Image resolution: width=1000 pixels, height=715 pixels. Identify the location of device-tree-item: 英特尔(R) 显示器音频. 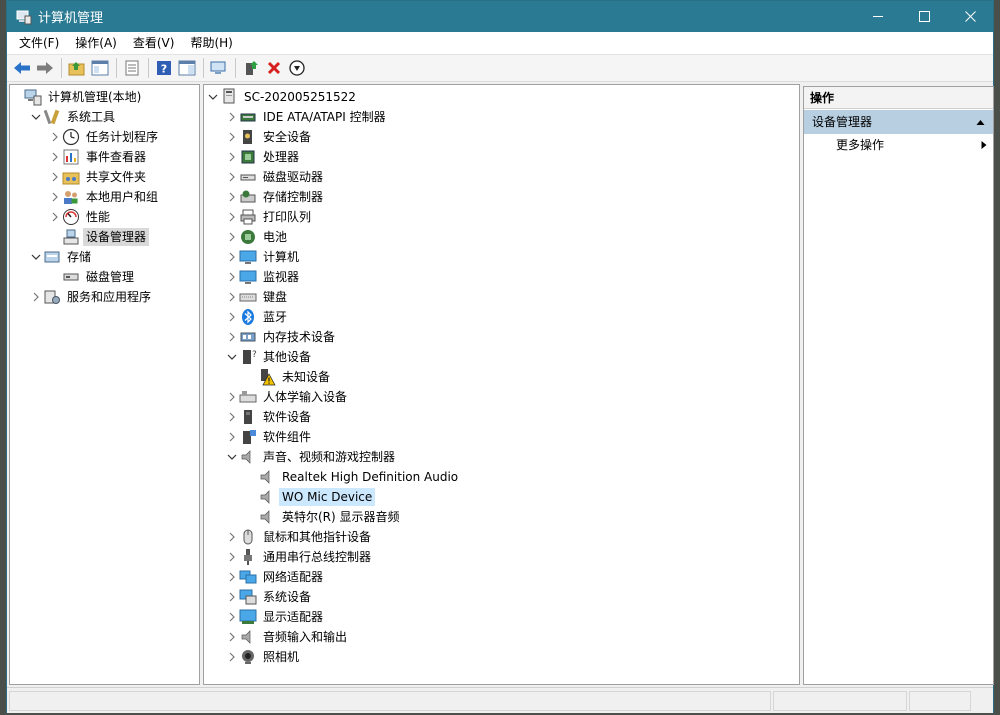
(323, 517).